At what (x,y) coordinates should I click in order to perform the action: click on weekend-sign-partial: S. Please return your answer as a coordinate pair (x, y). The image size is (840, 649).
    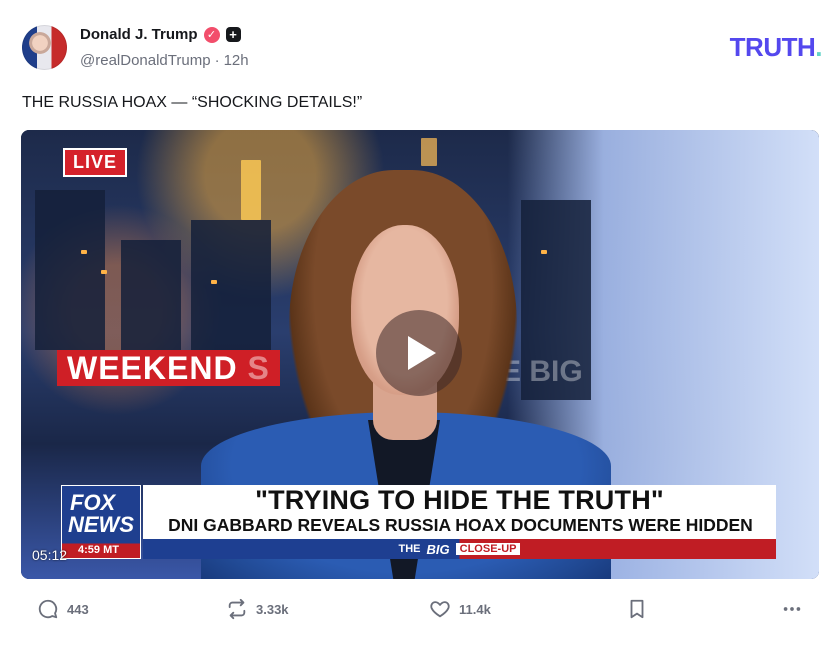
    Looking at the image, I should click on (258, 368).